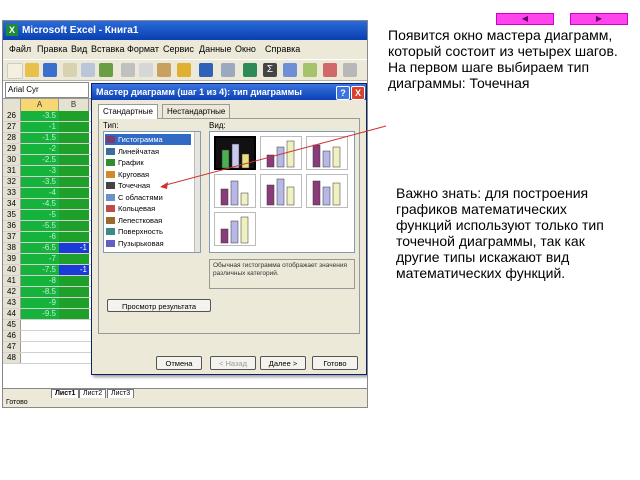 This screenshot has height=480, width=640. Describe the element at coordinates (40, 171) in the screenshot. I see `cell-a: -3` at that location.